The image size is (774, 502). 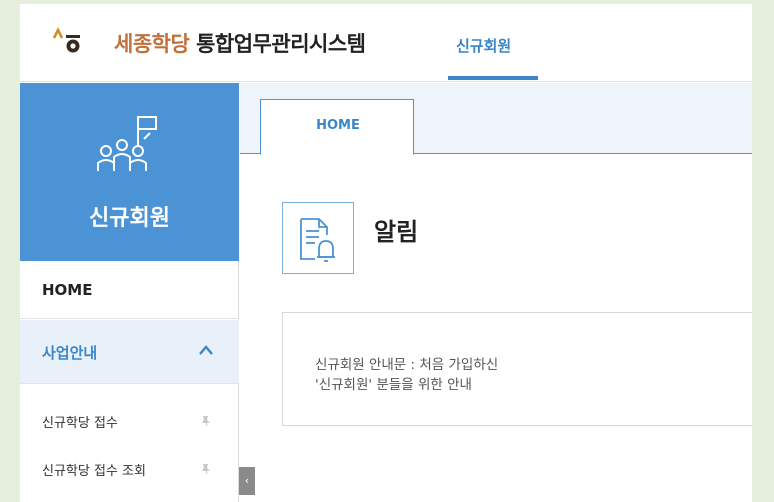 What do you see at coordinates (493, 78) in the screenshot?
I see `header-tab-active-indicator` at bounding box center [493, 78].